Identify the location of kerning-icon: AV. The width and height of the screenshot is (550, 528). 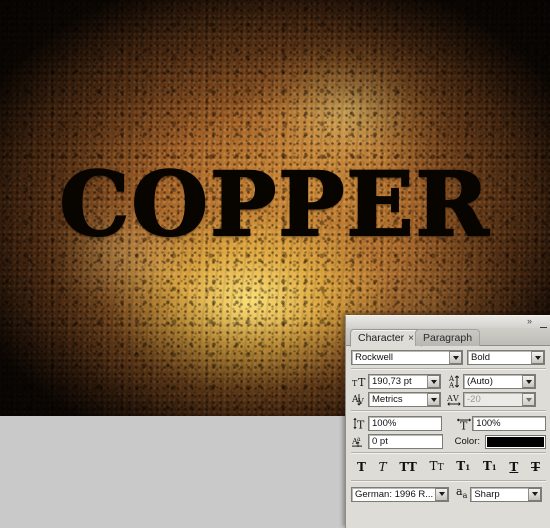
(359, 399).